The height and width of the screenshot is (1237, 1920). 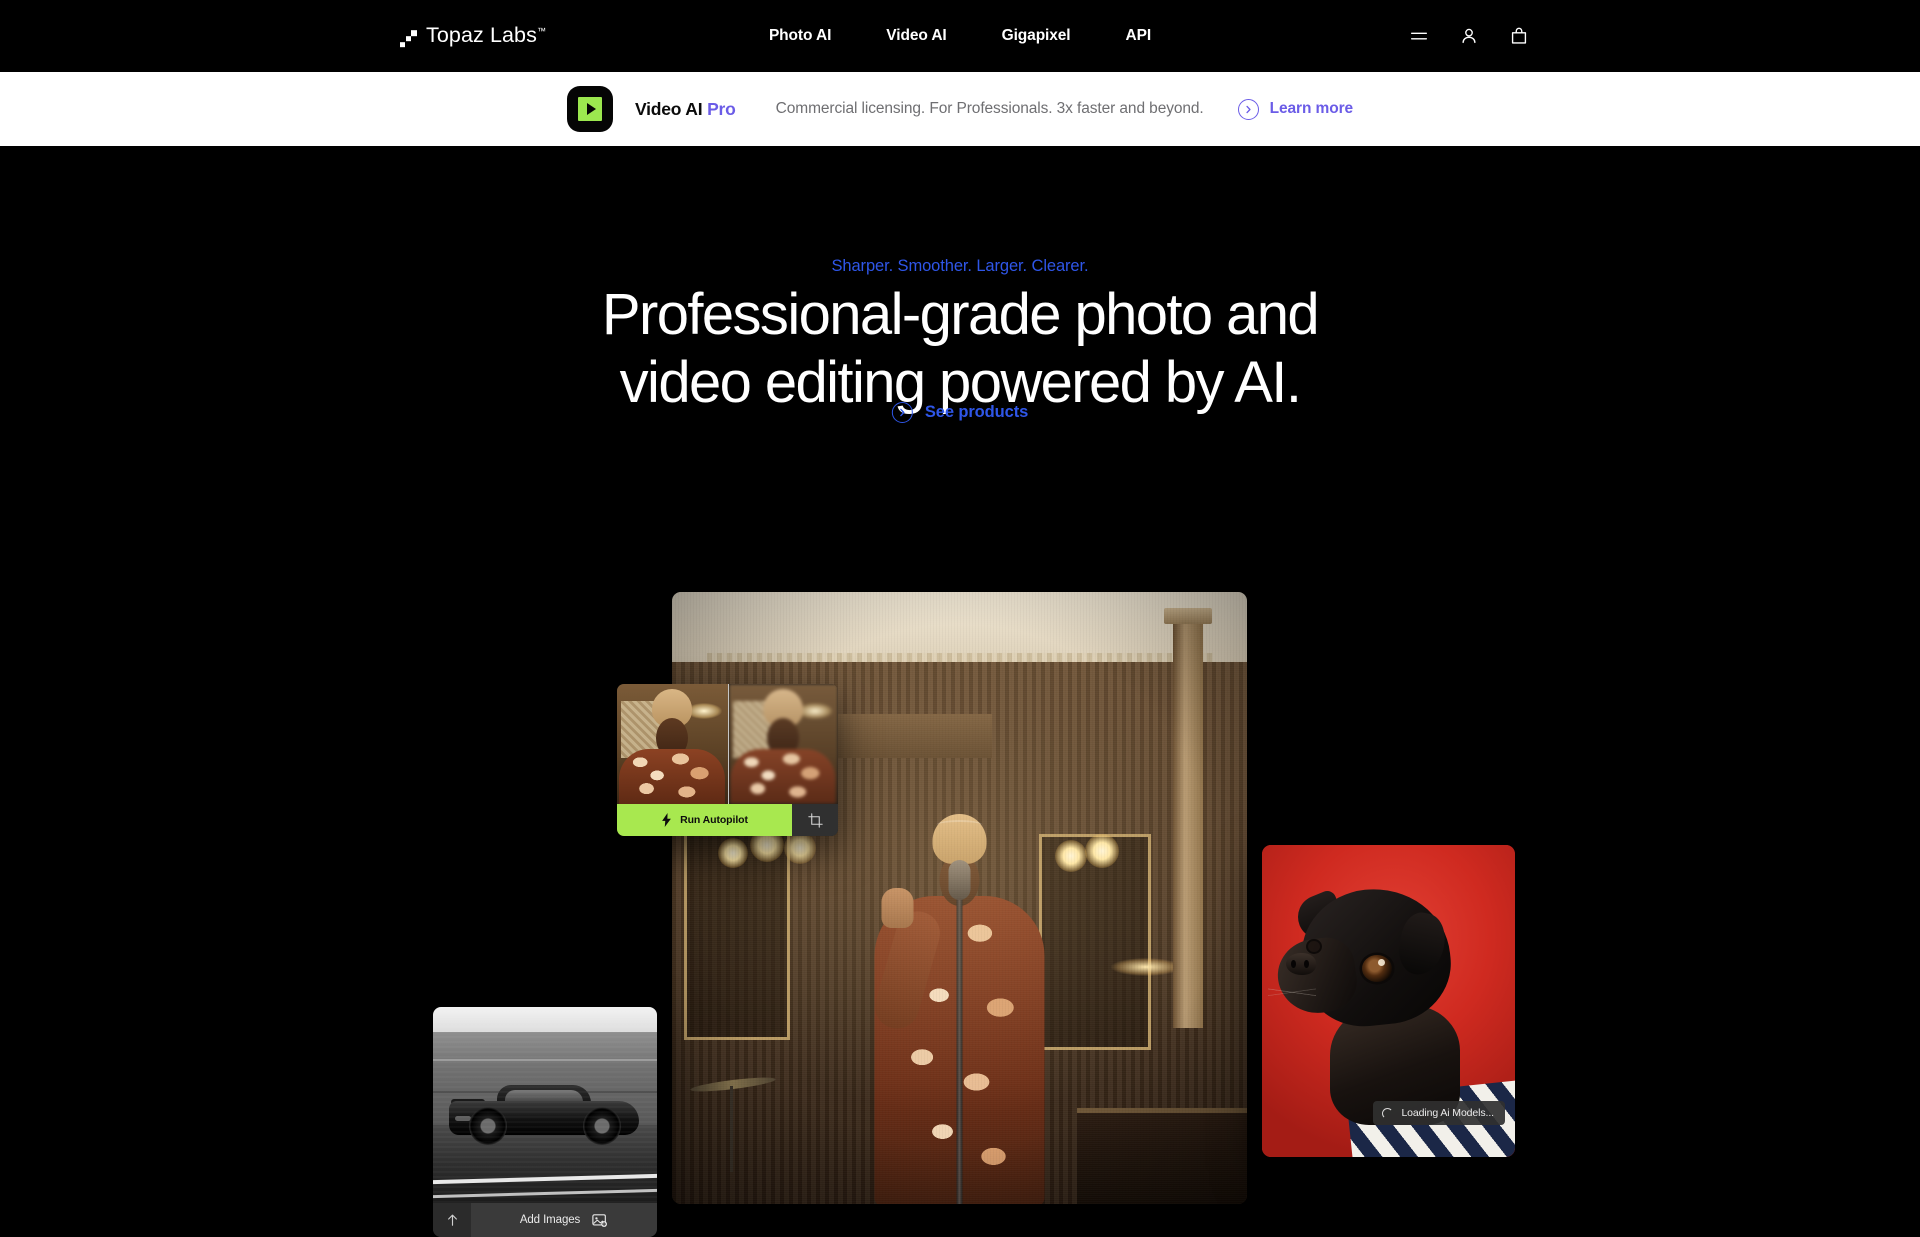 I want to click on scene-cymbal, so click(x=733, y=1084).